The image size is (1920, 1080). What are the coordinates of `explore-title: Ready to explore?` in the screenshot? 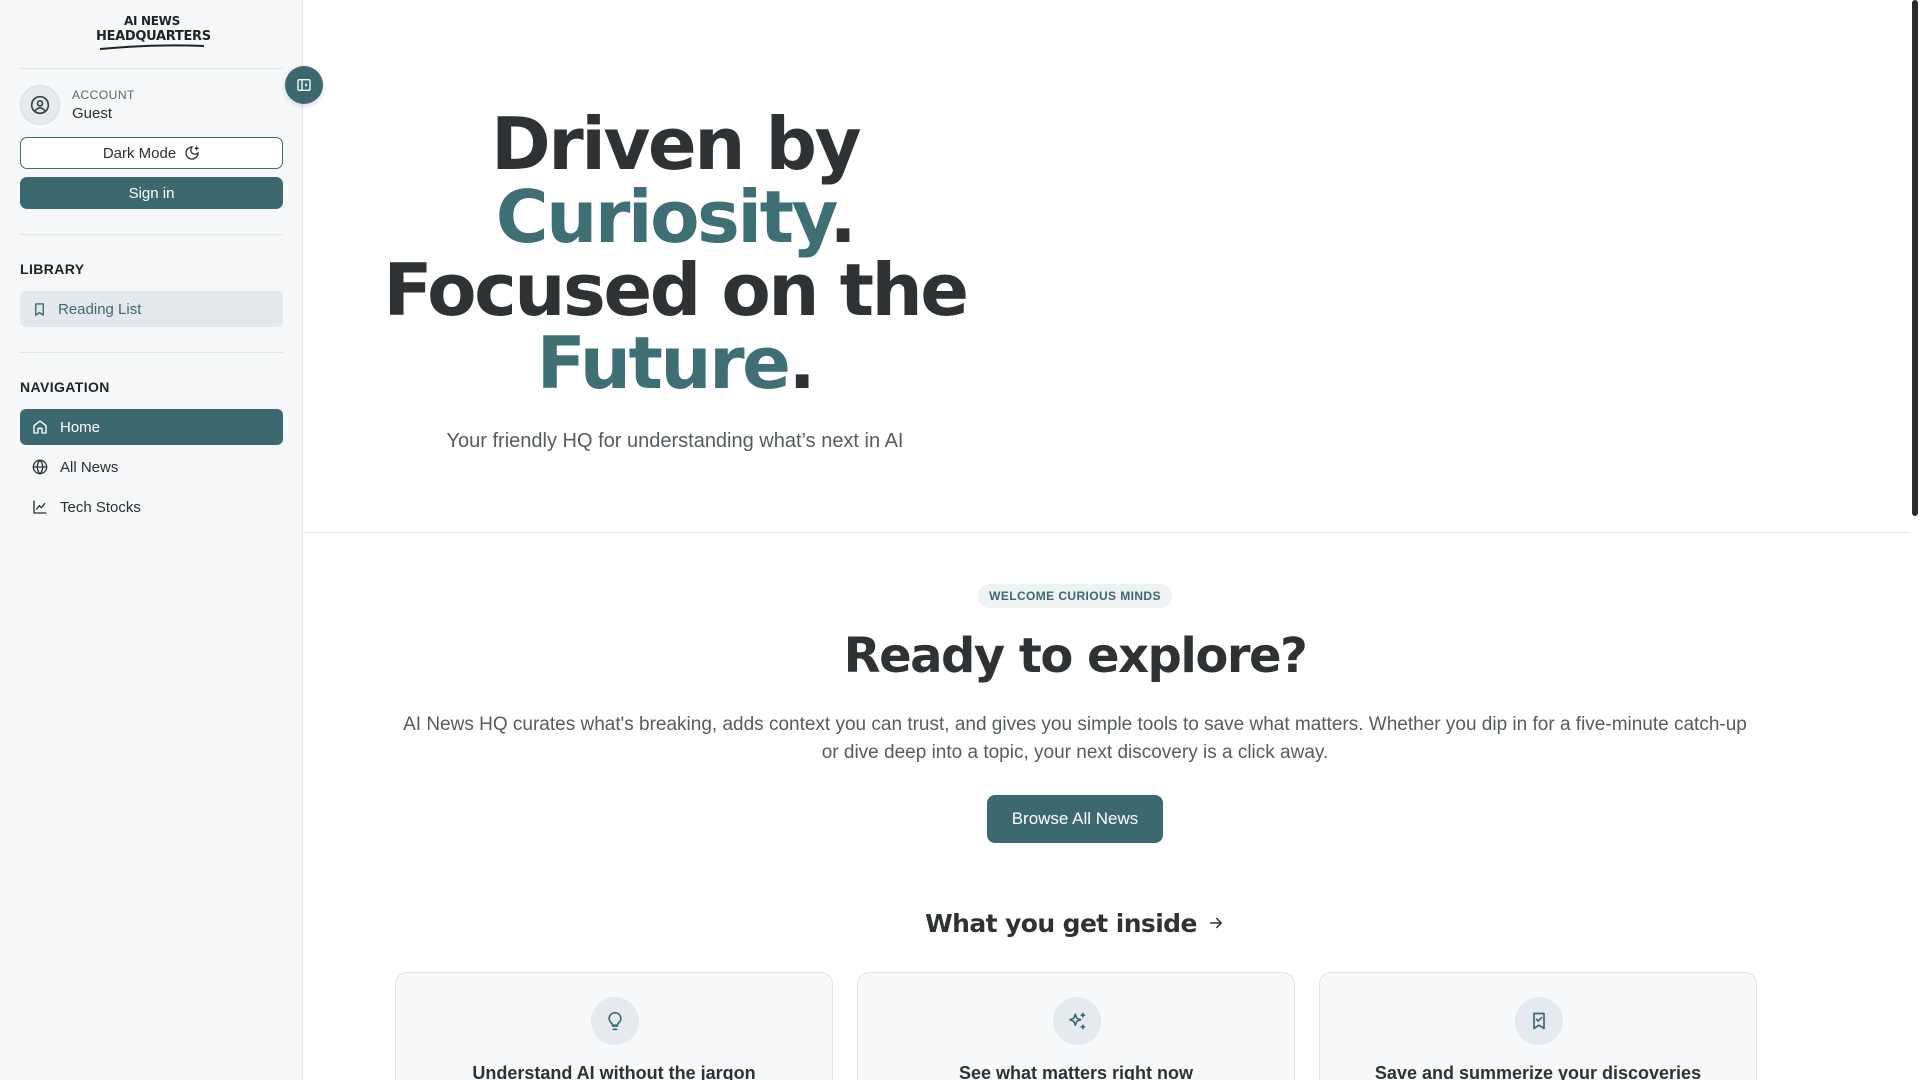 It's located at (1075, 656).